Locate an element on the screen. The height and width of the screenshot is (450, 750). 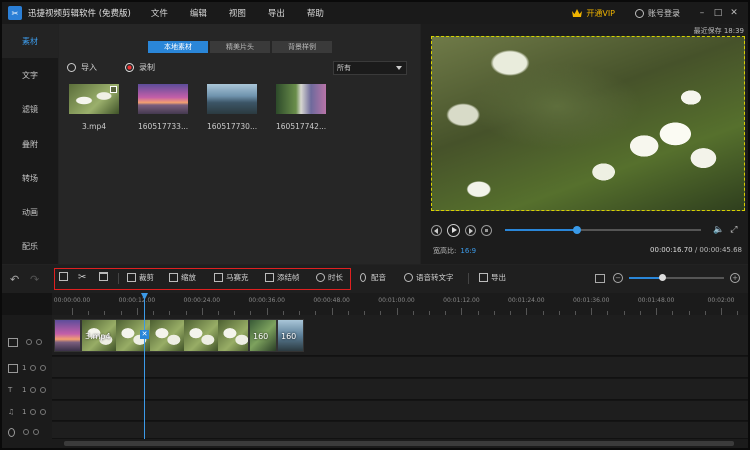
close-icon: ✕ is located at coordinates (734, 13).